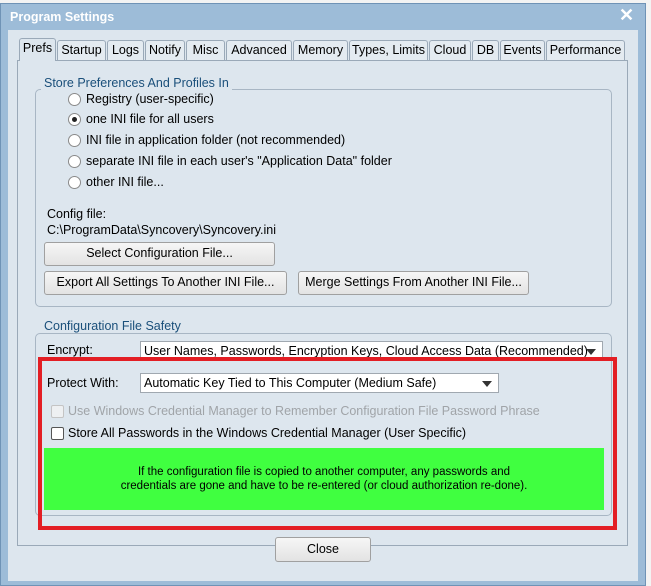 The image size is (651, 586). I want to click on radio-other-ini, so click(74, 182).